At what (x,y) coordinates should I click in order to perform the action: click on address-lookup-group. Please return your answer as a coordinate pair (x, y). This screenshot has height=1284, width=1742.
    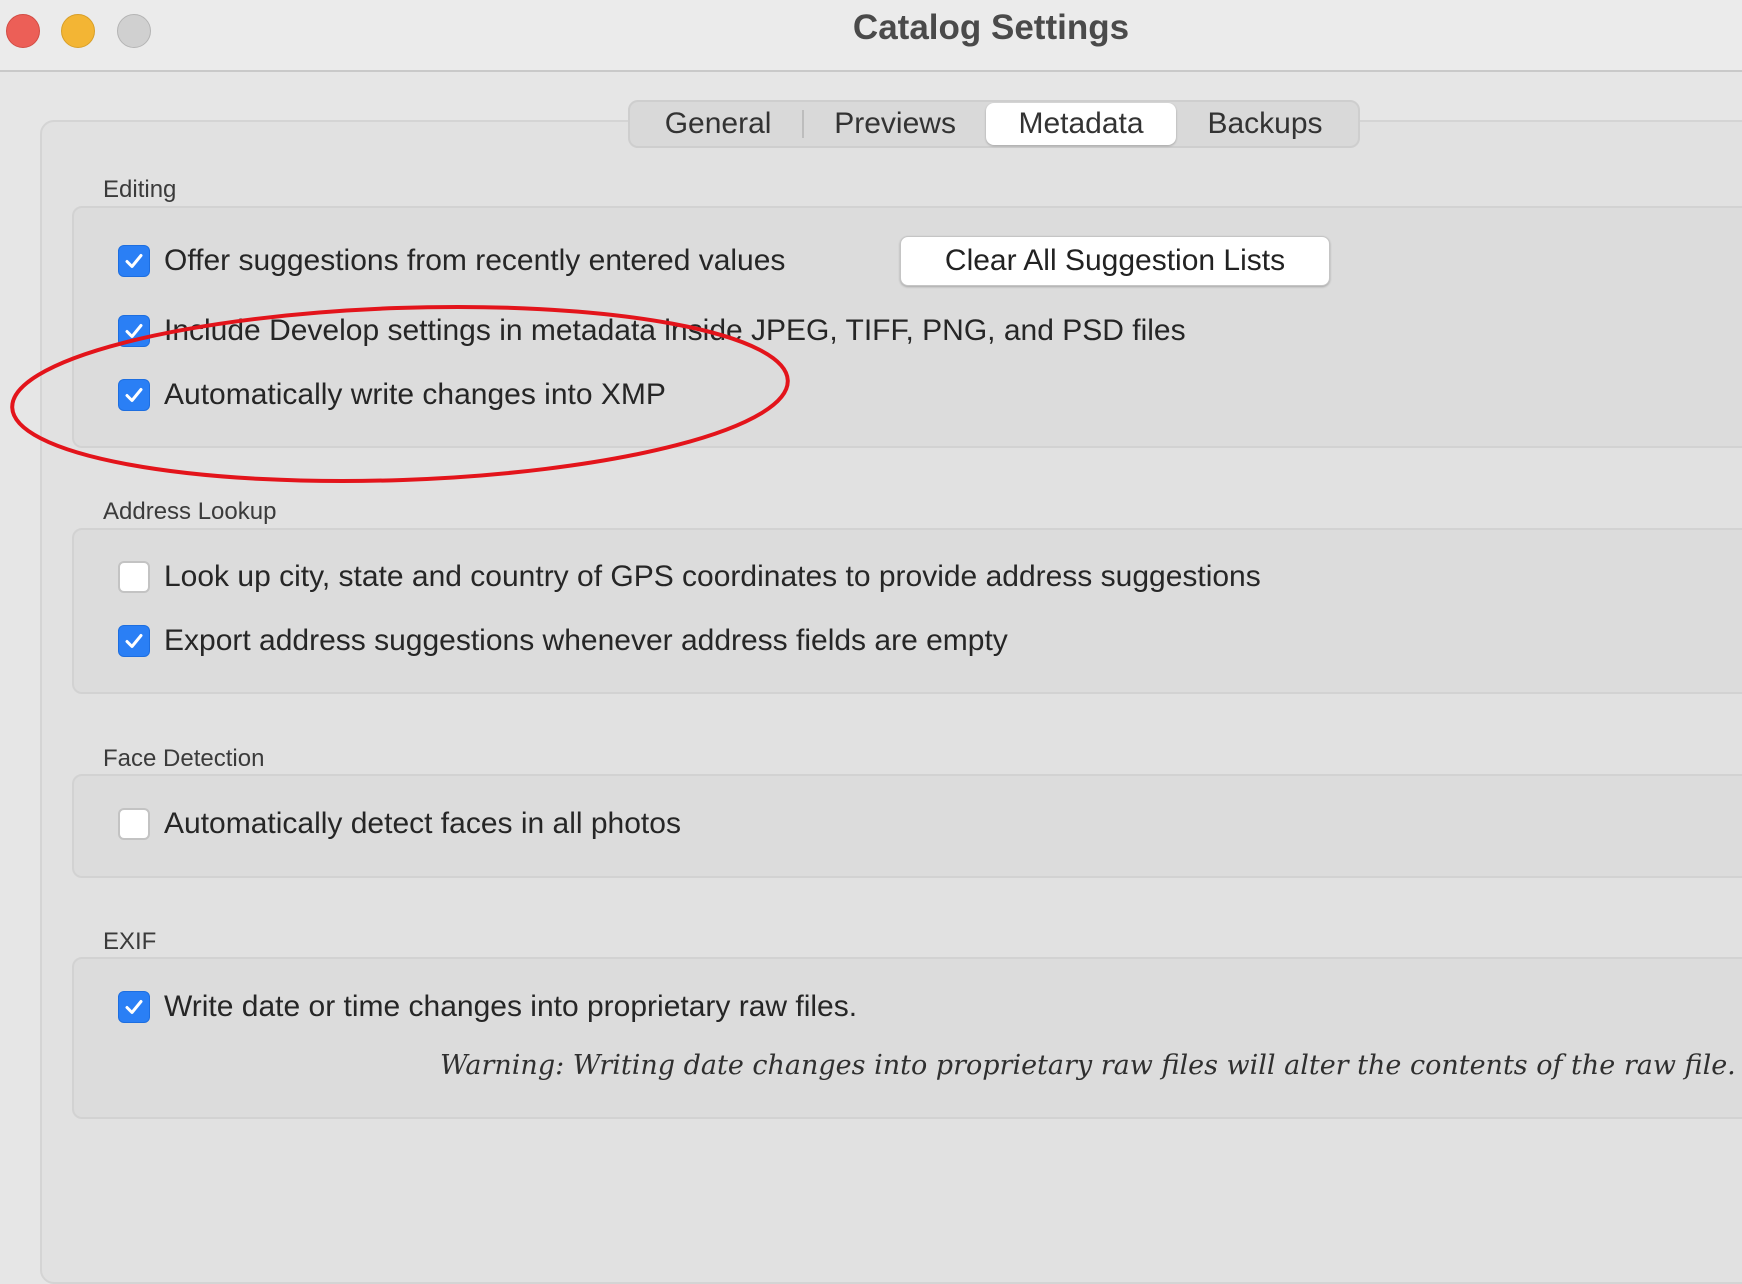
    Looking at the image, I should click on (907, 611).